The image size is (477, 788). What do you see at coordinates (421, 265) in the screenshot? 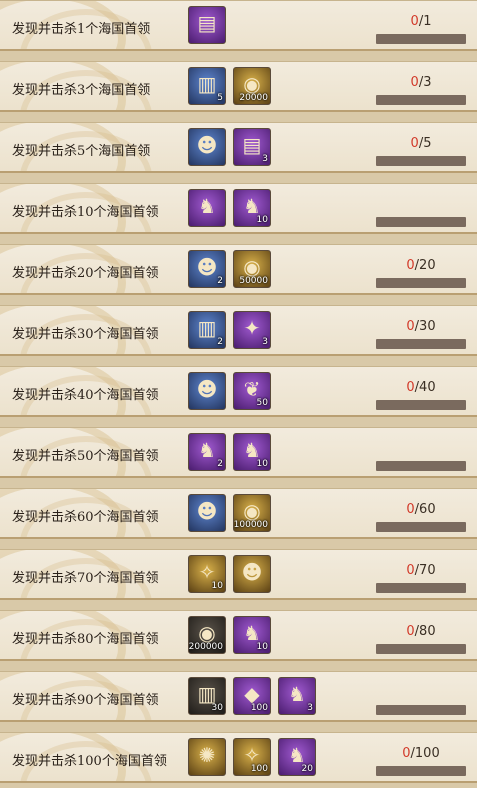
I see `progress-text: 0/20` at bounding box center [421, 265].